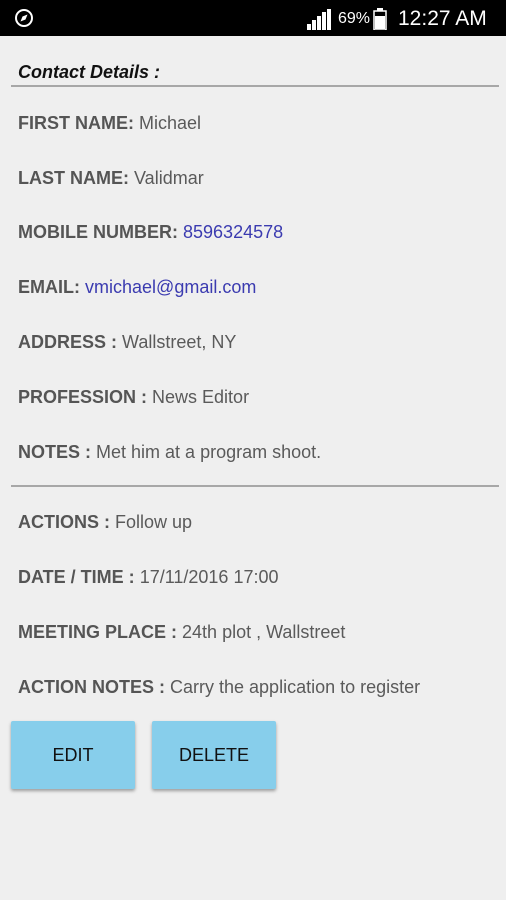  I want to click on address-value: Wallstreet, NY, so click(179, 342).